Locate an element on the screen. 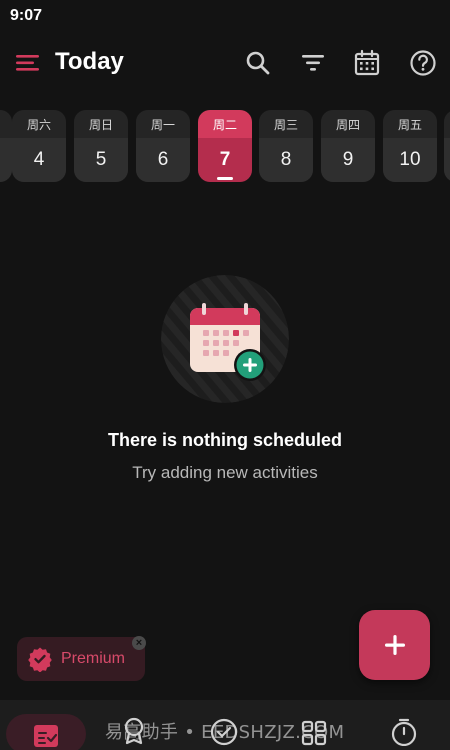  calendar-add-icon is located at coordinates (225, 339).